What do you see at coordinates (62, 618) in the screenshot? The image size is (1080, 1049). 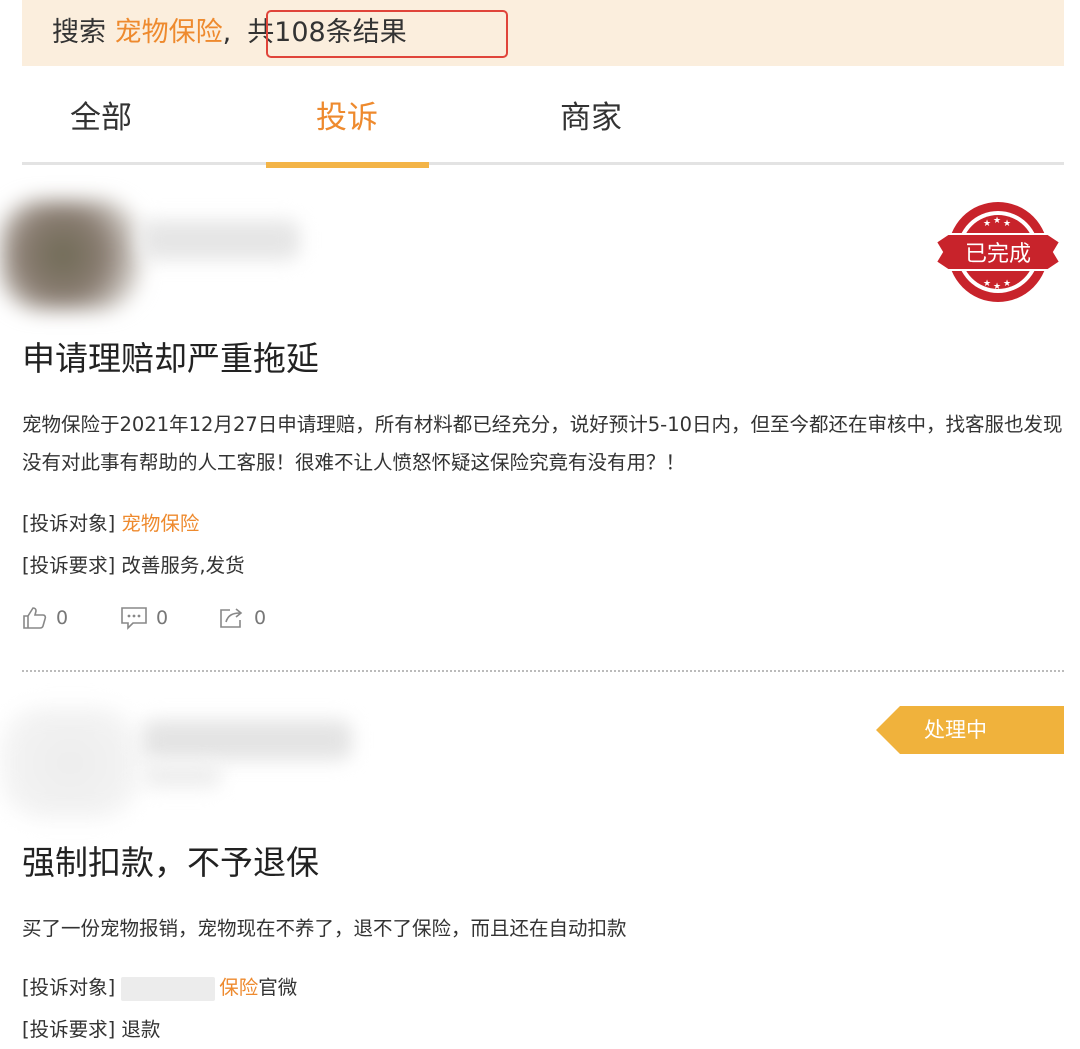 I see `like-count: 0` at bounding box center [62, 618].